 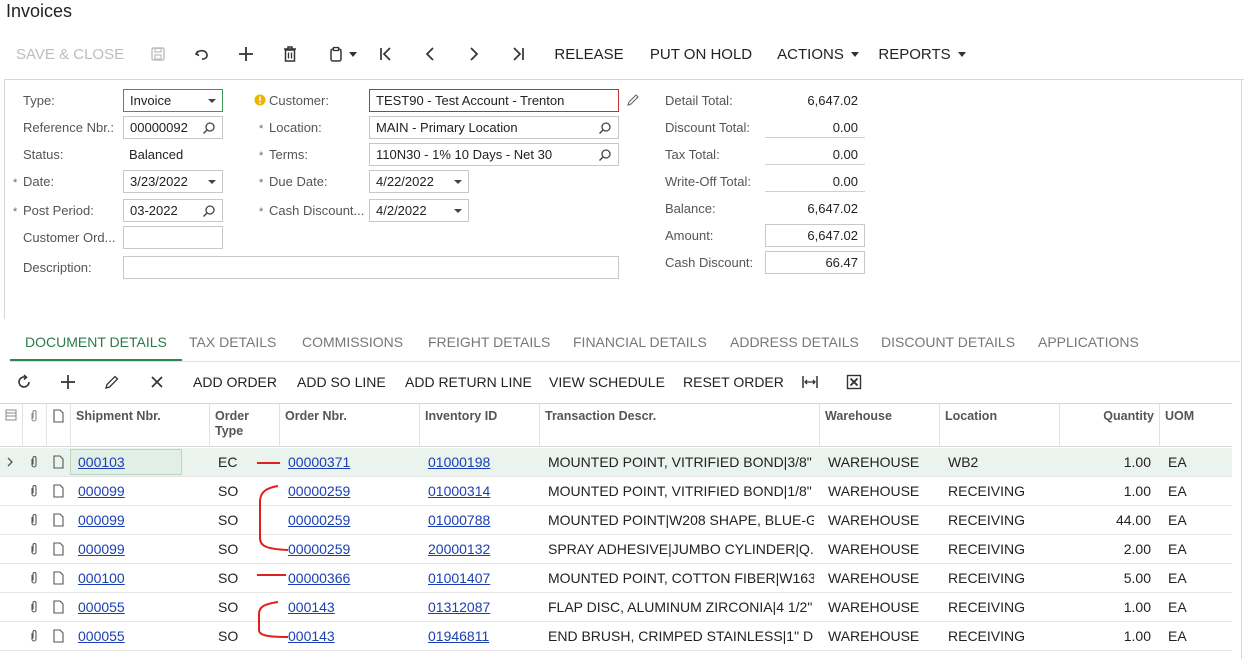 What do you see at coordinates (244, 425) in the screenshot?
I see `column-header-order-type: Order Type` at bounding box center [244, 425].